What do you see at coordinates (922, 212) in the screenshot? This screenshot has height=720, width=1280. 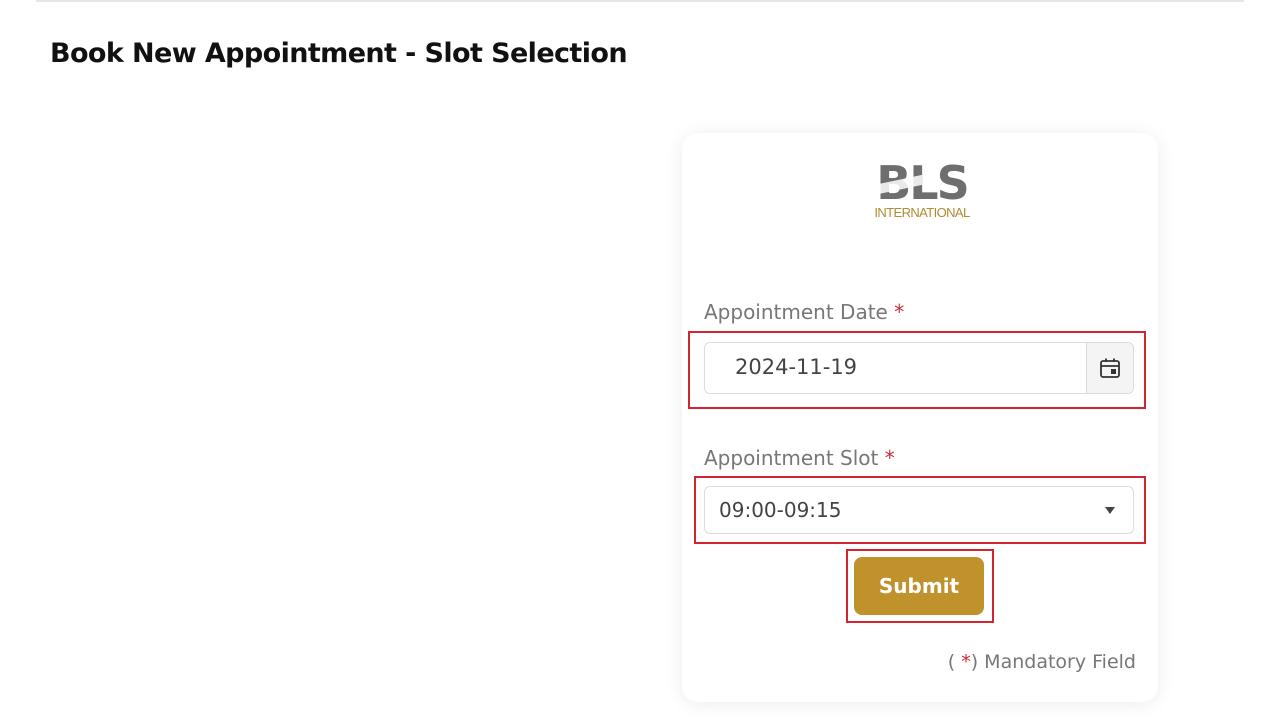 I see `logo-sub-text: INTERNATIONAL` at bounding box center [922, 212].